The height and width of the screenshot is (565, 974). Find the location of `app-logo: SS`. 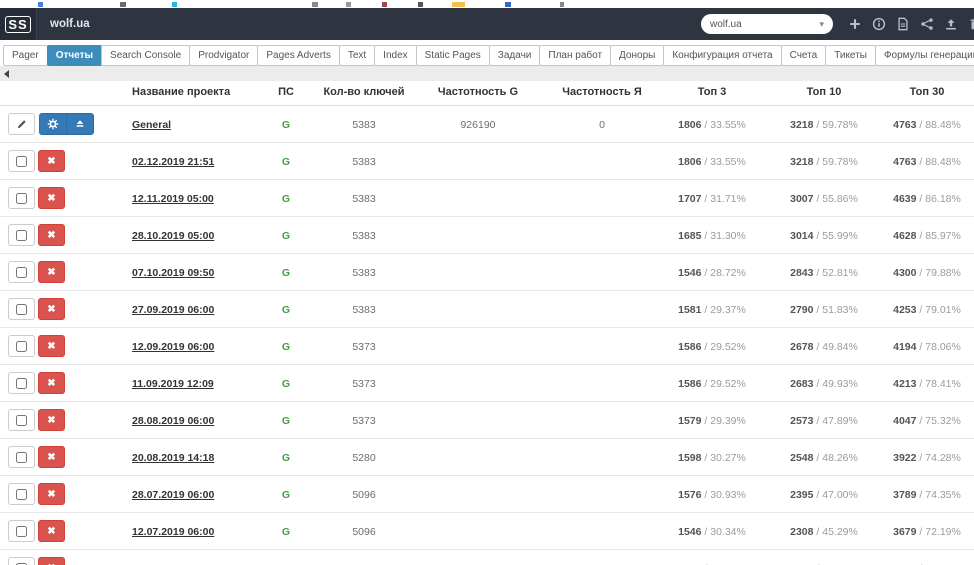

app-logo: SS is located at coordinates (18, 24).